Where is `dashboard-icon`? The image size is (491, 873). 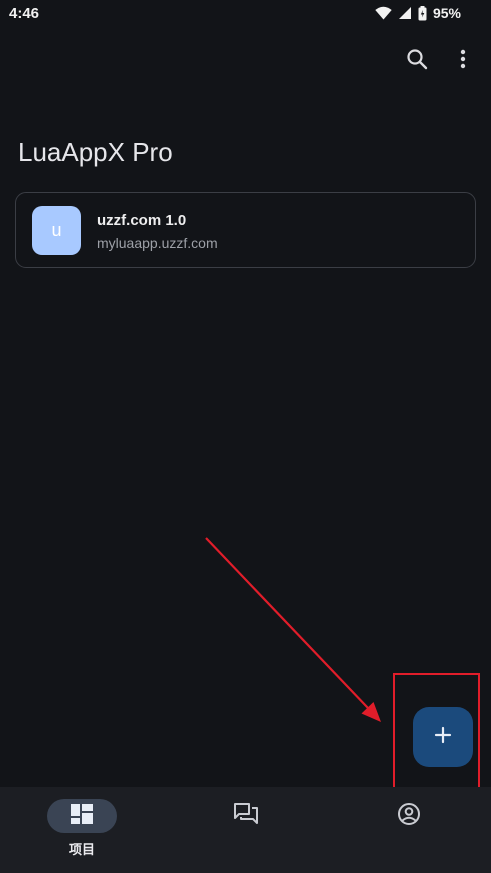
dashboard-icon is located at coordinates (82, 816).